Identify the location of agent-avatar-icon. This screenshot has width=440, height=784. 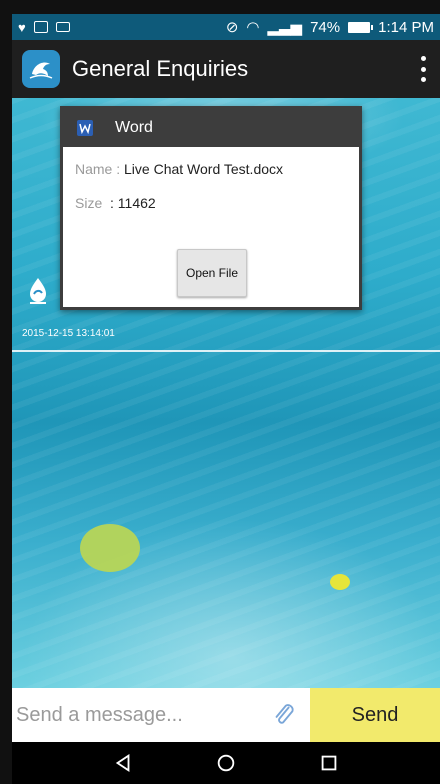
(38, 291).